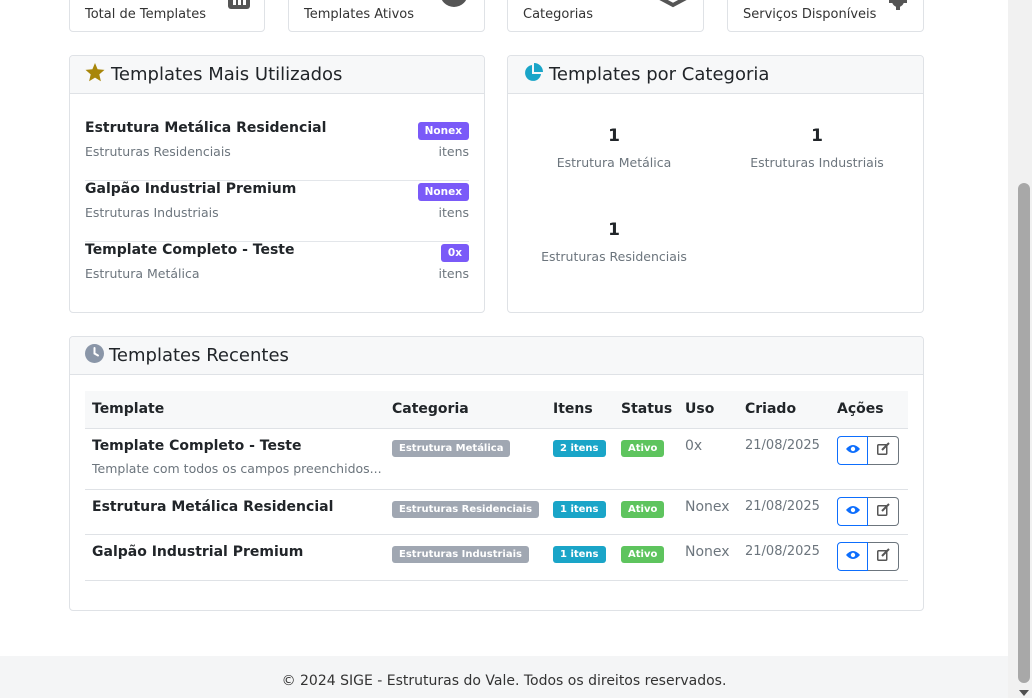 The image size is (1032, 698). I want to click on gear-icon, so click(898, 7).